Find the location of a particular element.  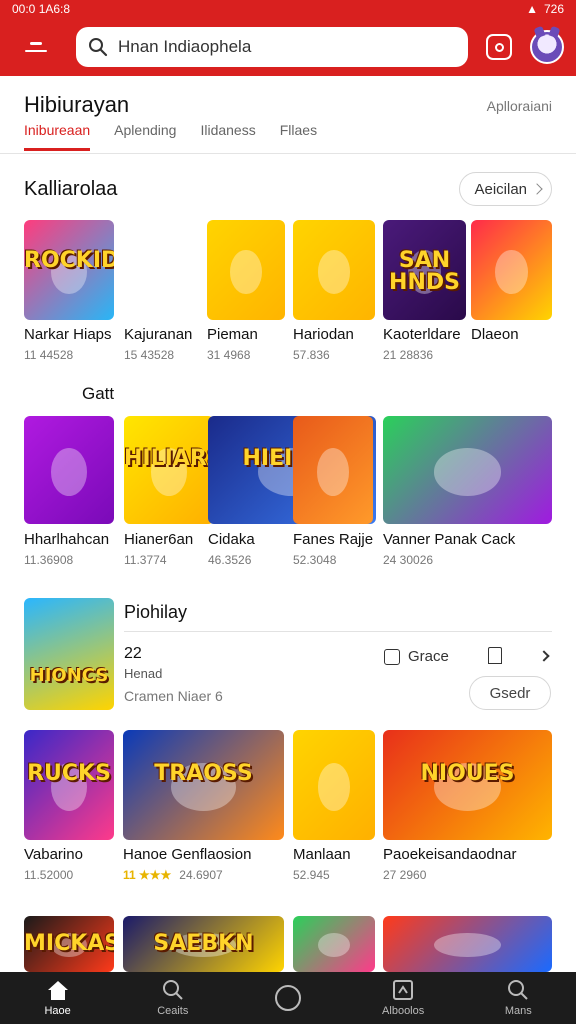

featured-line-2: Henad is located at coordinates (143, 673).